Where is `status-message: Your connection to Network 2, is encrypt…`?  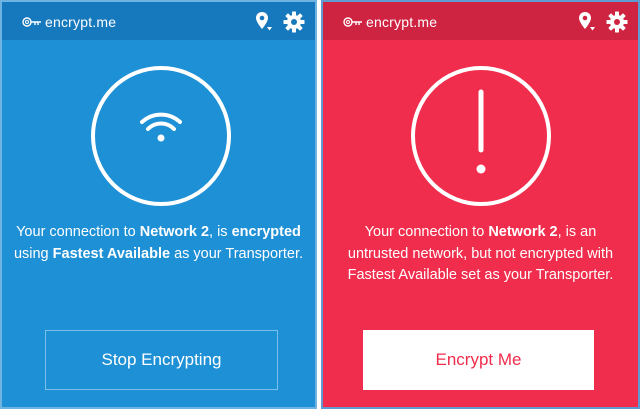 status-message: Your connection to Network 2, is encrypt… is located at coordinates (158, 243).